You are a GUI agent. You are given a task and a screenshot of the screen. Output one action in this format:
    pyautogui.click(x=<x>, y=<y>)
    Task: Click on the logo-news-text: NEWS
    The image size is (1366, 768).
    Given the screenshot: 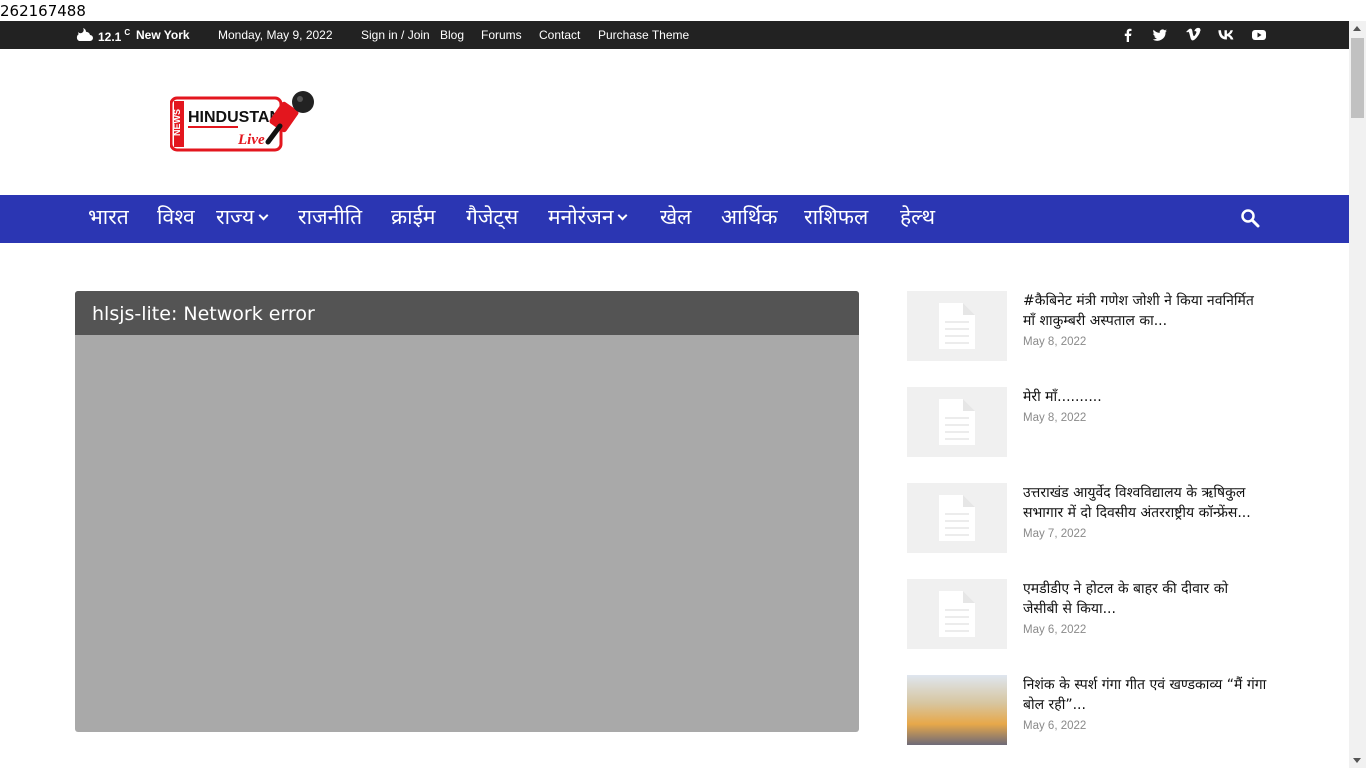 What is the action you would take?
    pyautogui.click(x=177, y=122)
    